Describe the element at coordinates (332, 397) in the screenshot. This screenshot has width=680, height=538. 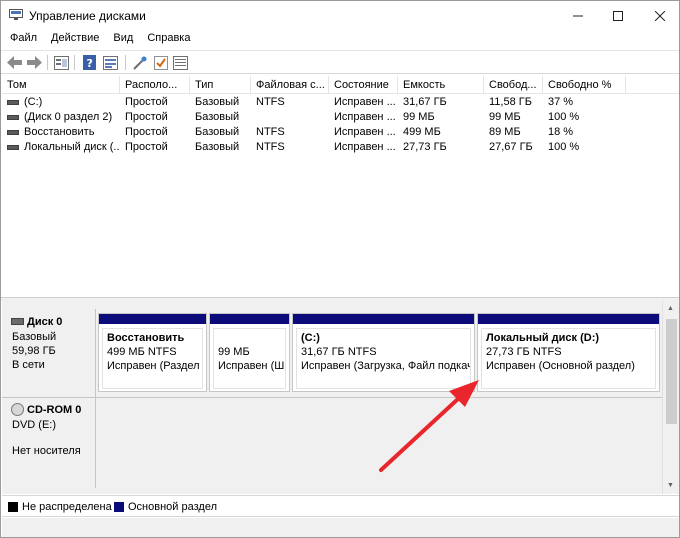
I see `disk-row-divider` at that location.